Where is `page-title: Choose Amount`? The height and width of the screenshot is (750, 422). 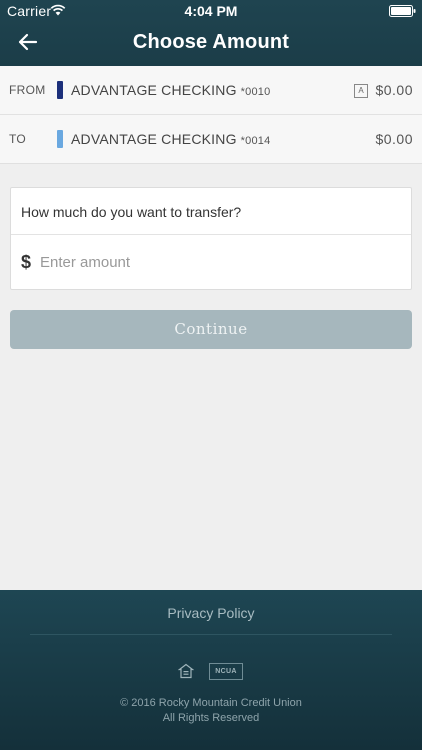 page-title: Choose Amount is located at coordinates (211, 42).